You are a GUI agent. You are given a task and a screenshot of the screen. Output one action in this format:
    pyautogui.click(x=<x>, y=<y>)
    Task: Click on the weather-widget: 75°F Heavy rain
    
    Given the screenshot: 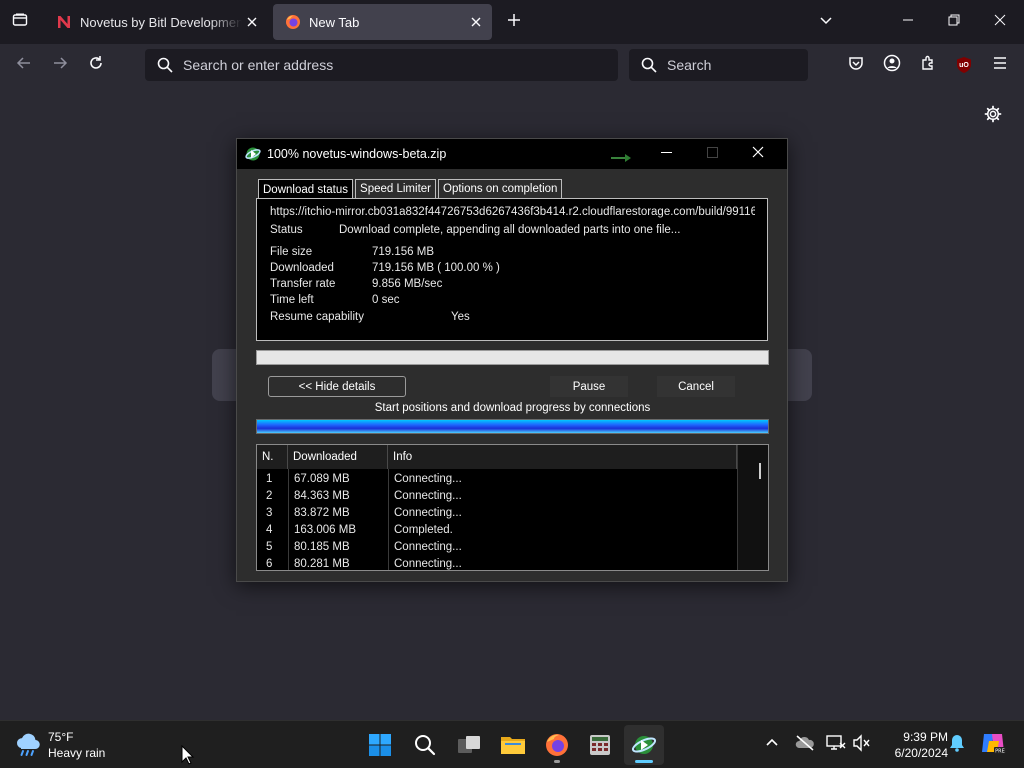 What is the action you would take?
    pyautogui.click(x=59, y=745)
    